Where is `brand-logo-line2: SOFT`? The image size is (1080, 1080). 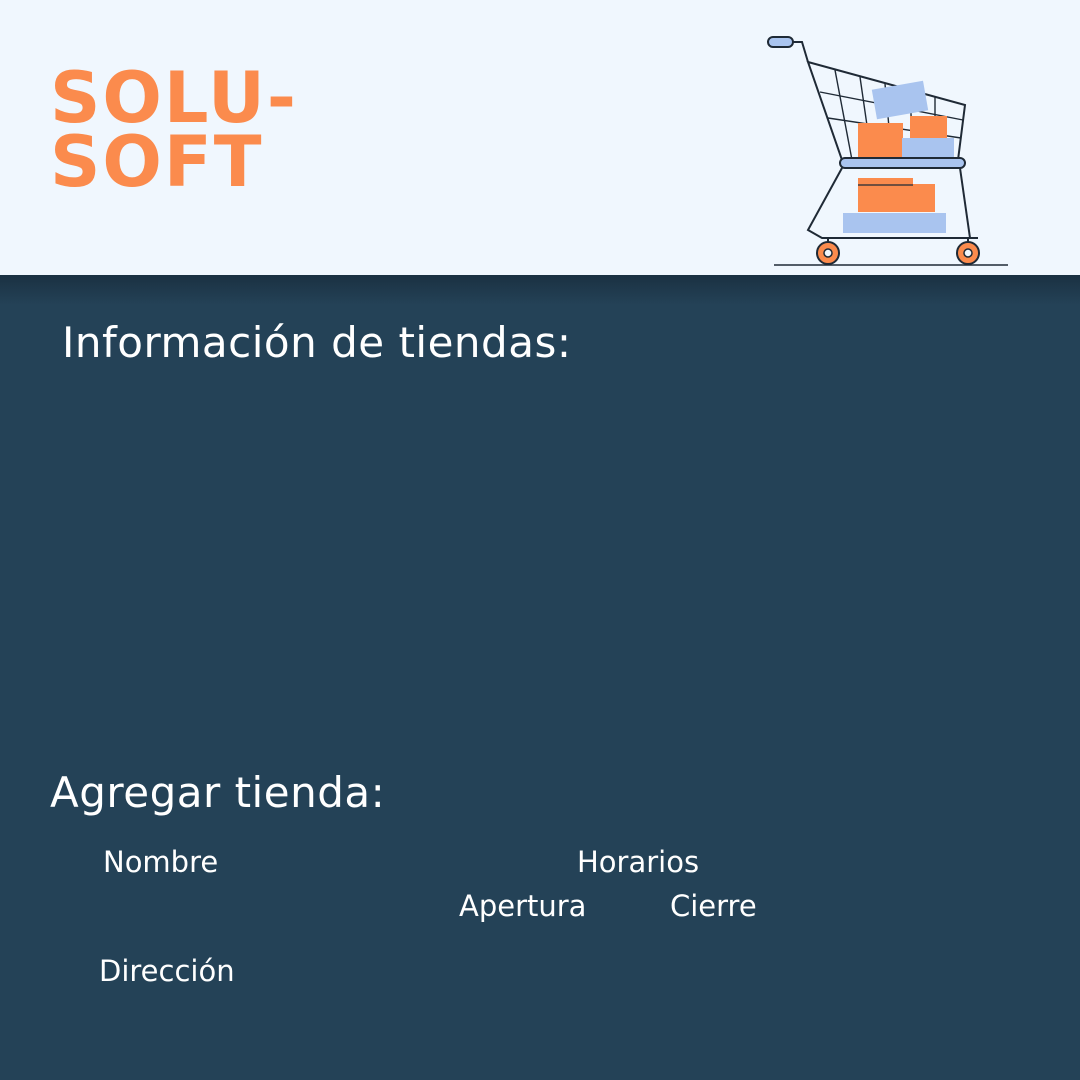
brand-logo-line2: SOFT is located at coordinates (157, 162).